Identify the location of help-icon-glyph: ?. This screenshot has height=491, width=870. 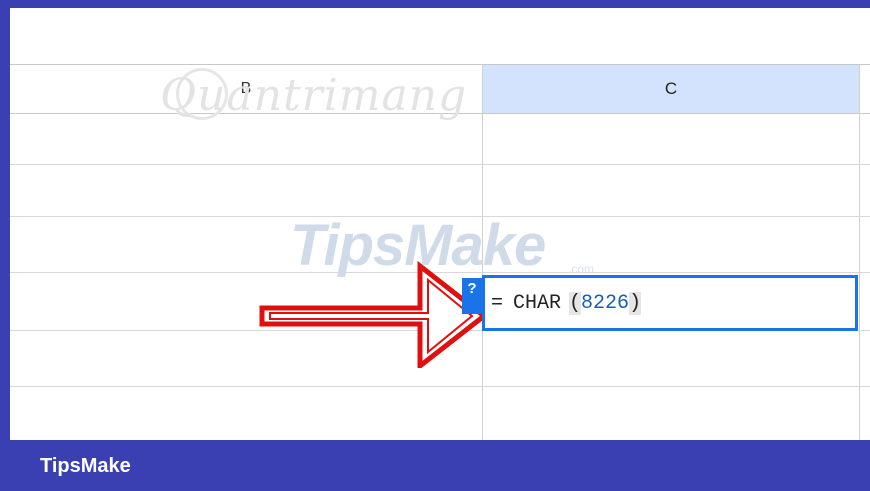
(472, 288).